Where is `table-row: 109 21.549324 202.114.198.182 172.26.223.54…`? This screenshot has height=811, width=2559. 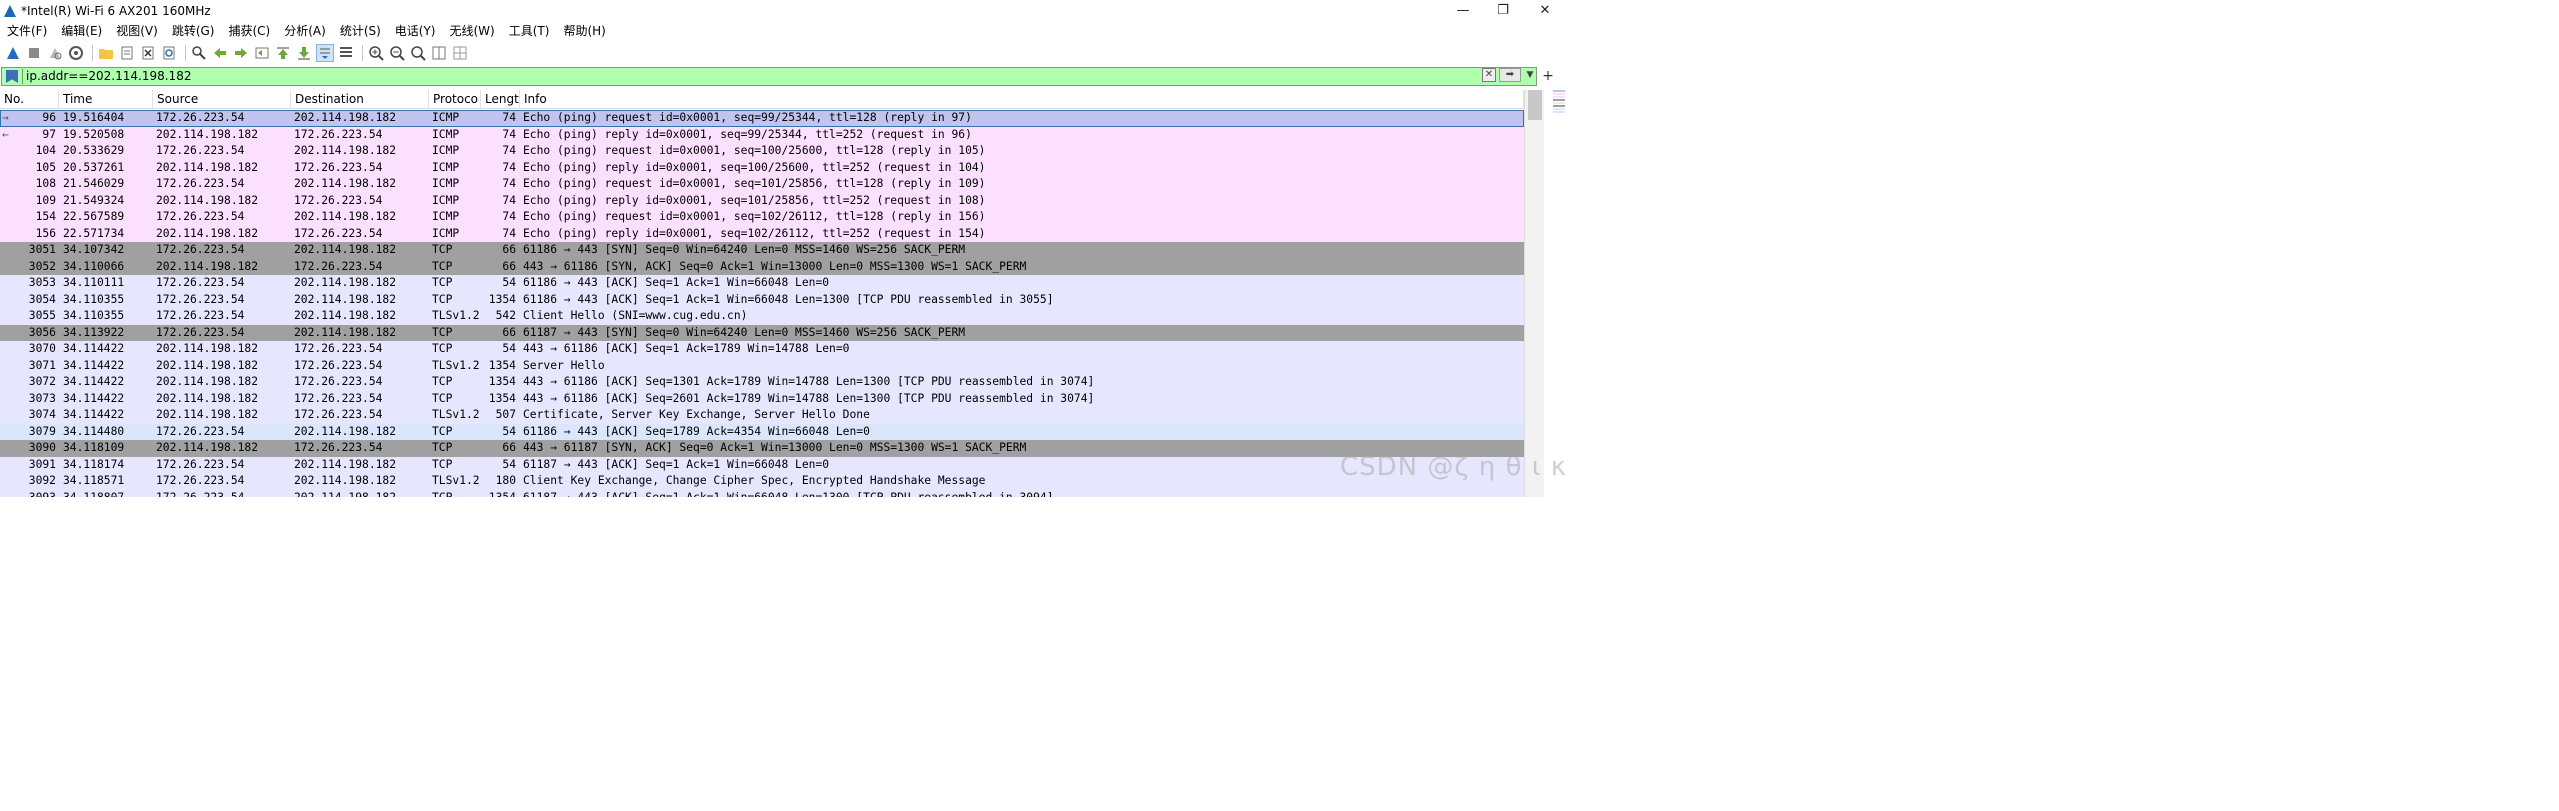 table-row: 109 21.549324 202.114.198.182 172.26.223.54… is located at coordinates (762, 200).